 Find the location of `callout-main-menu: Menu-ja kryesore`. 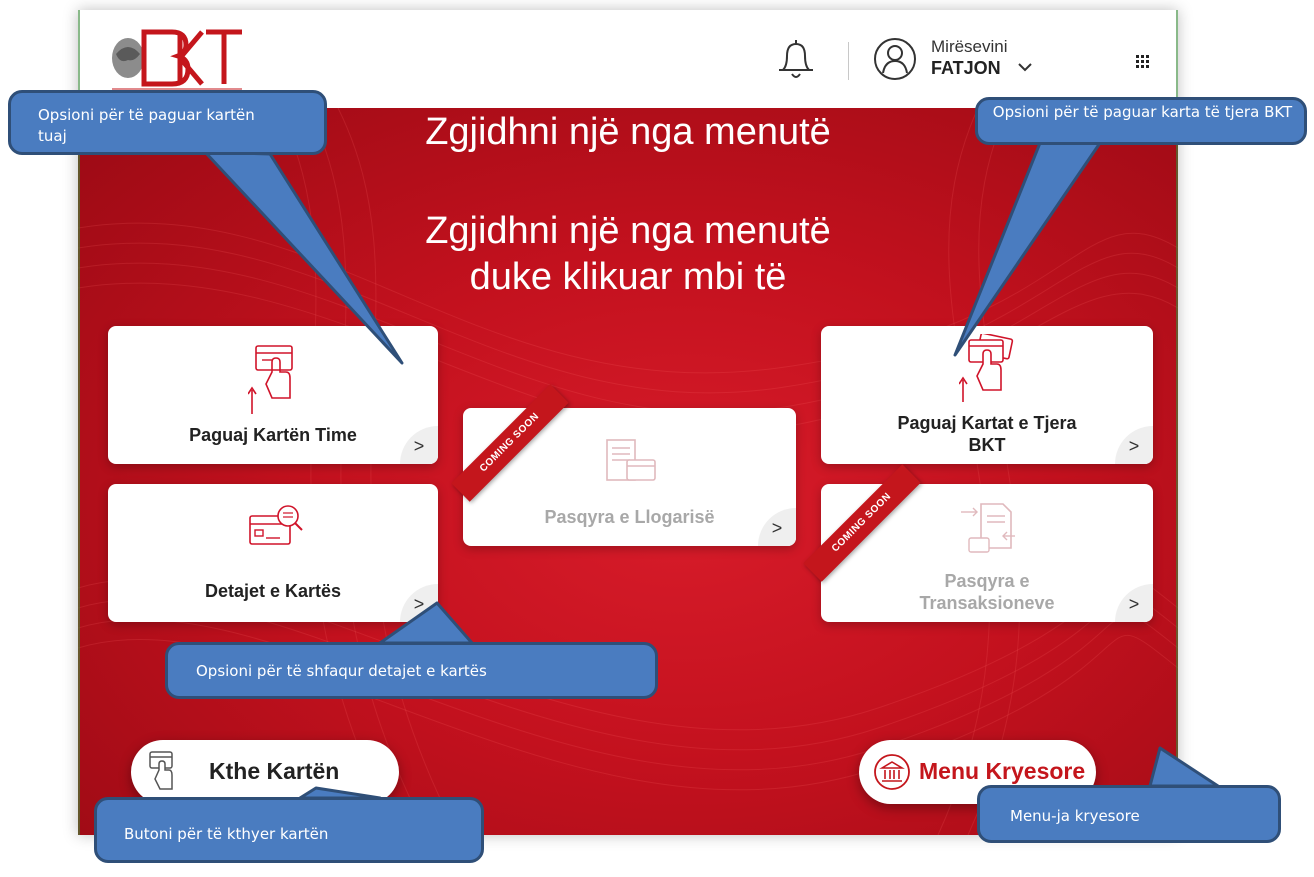

callout-main-menu: Menu-ja kryesore is located at coordinates (1129, 814).